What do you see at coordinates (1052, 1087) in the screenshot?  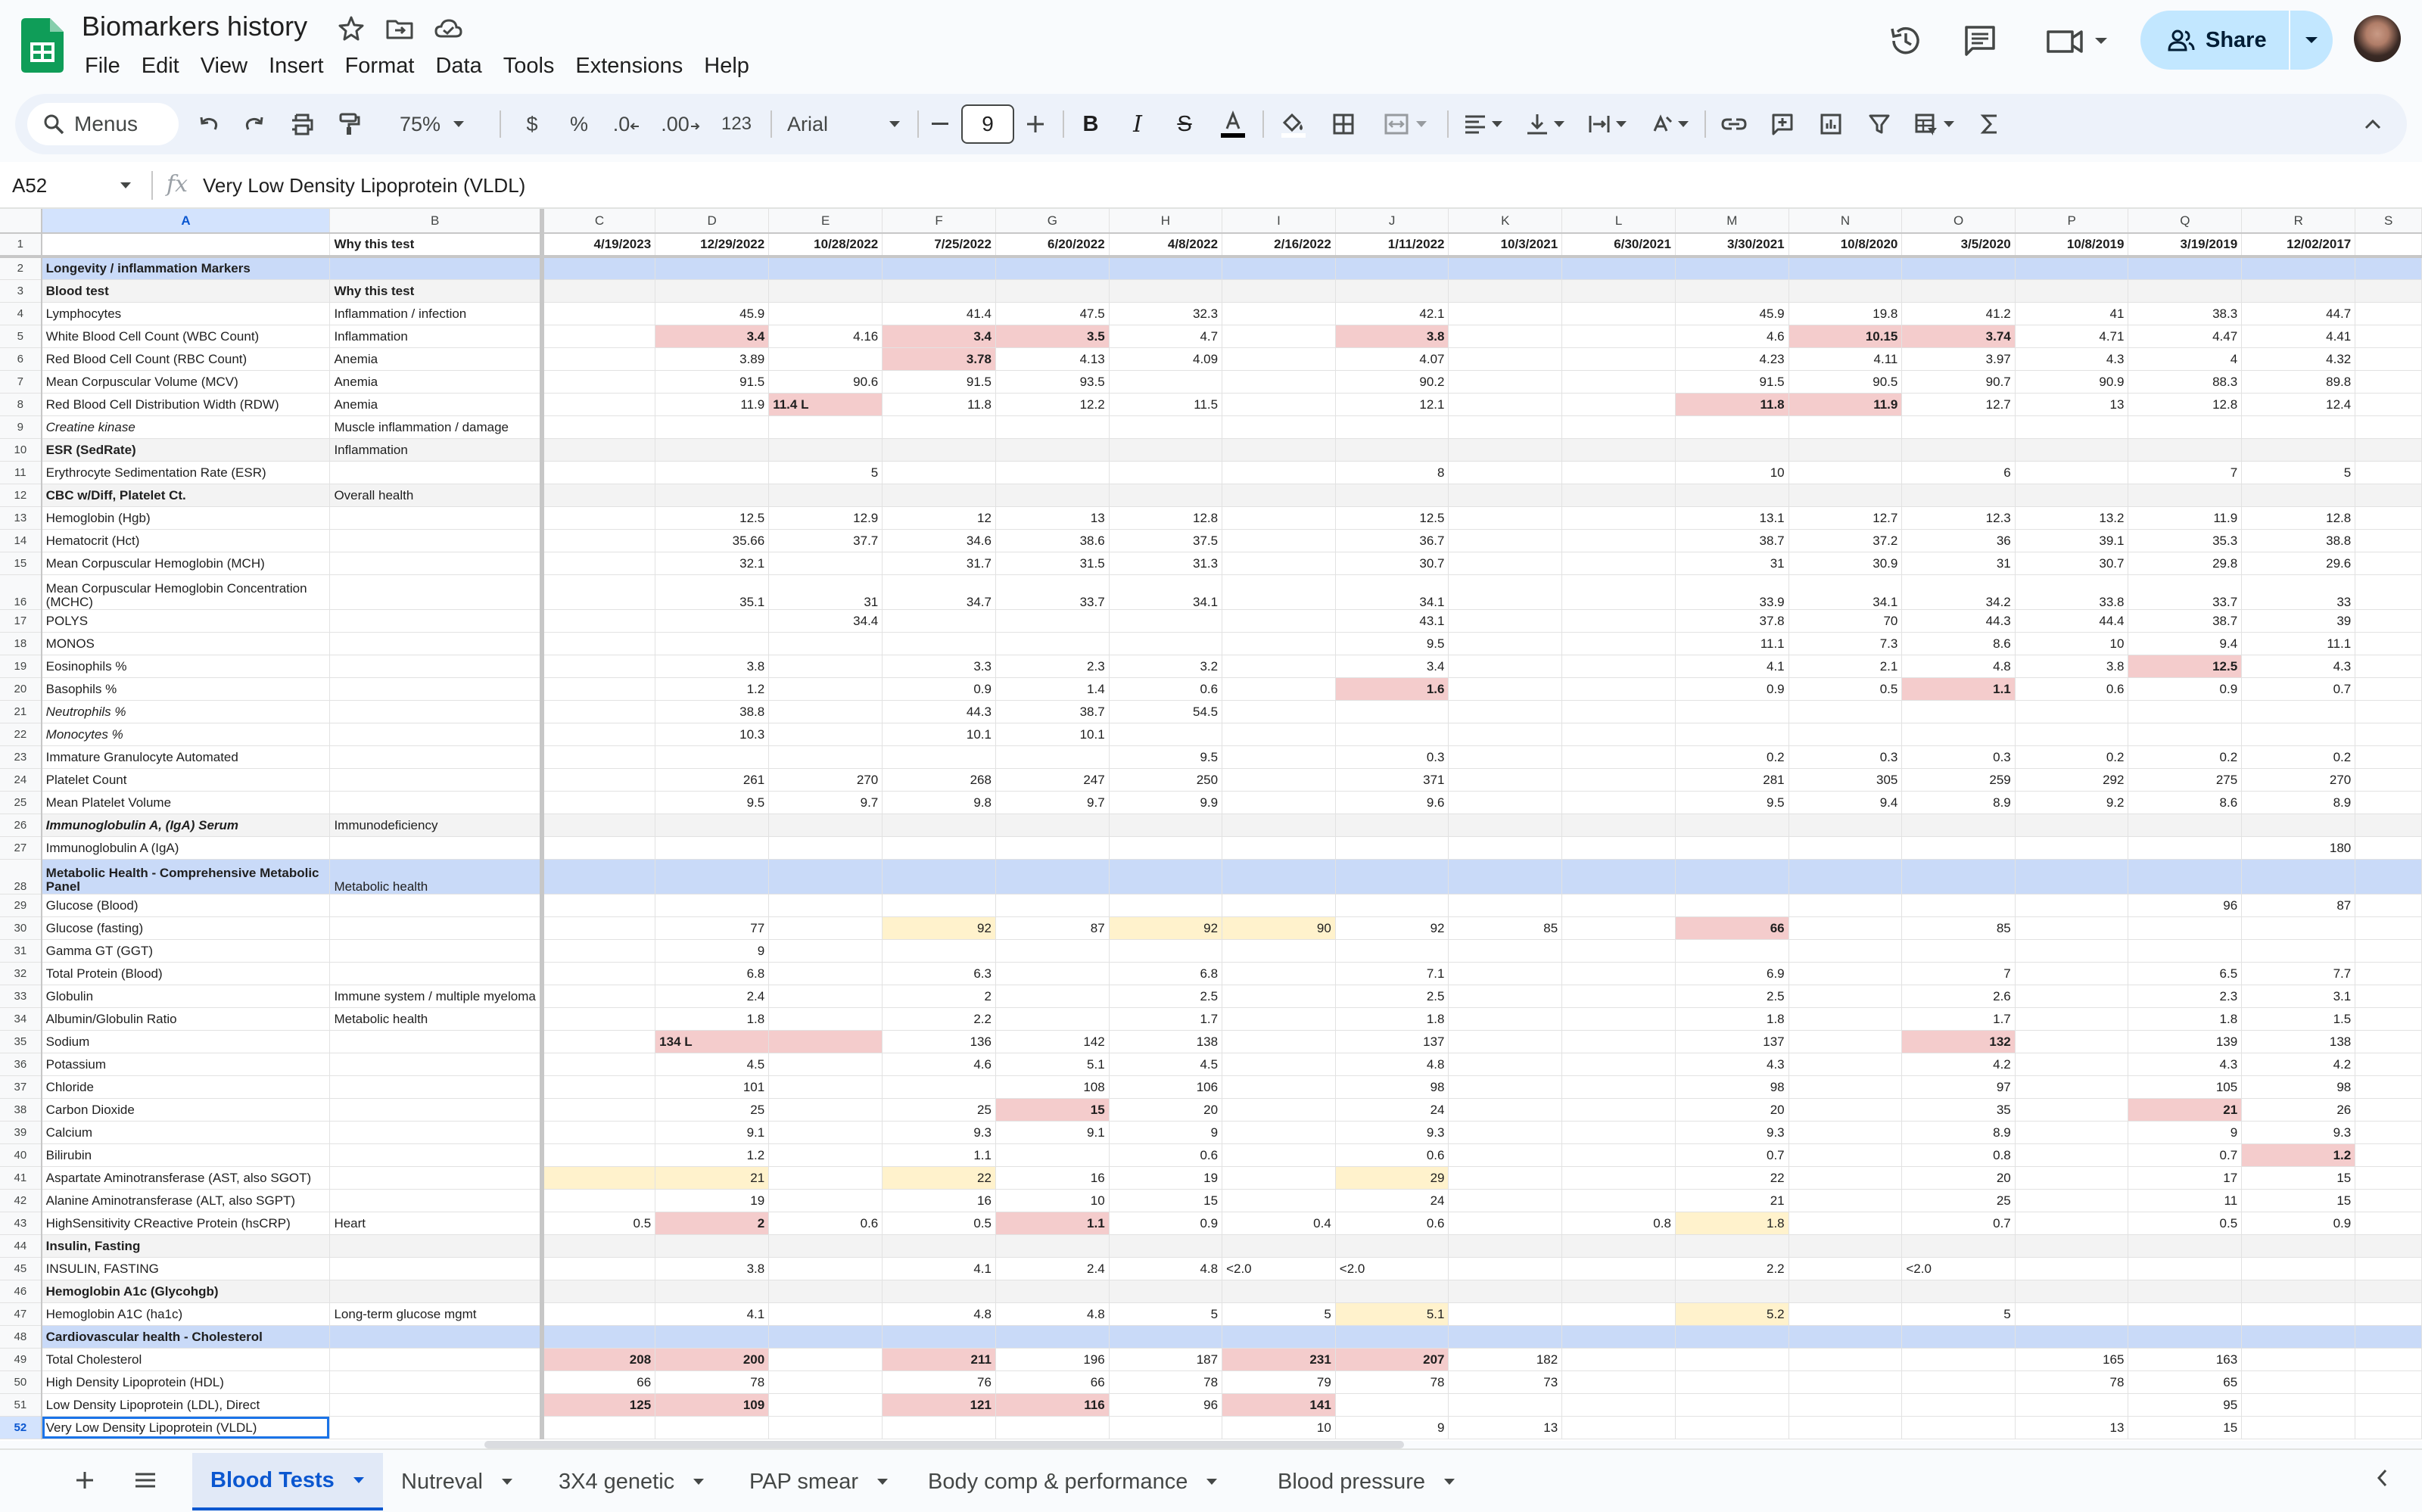 I see `cell: 108` at bounding box center [1052, 1087].